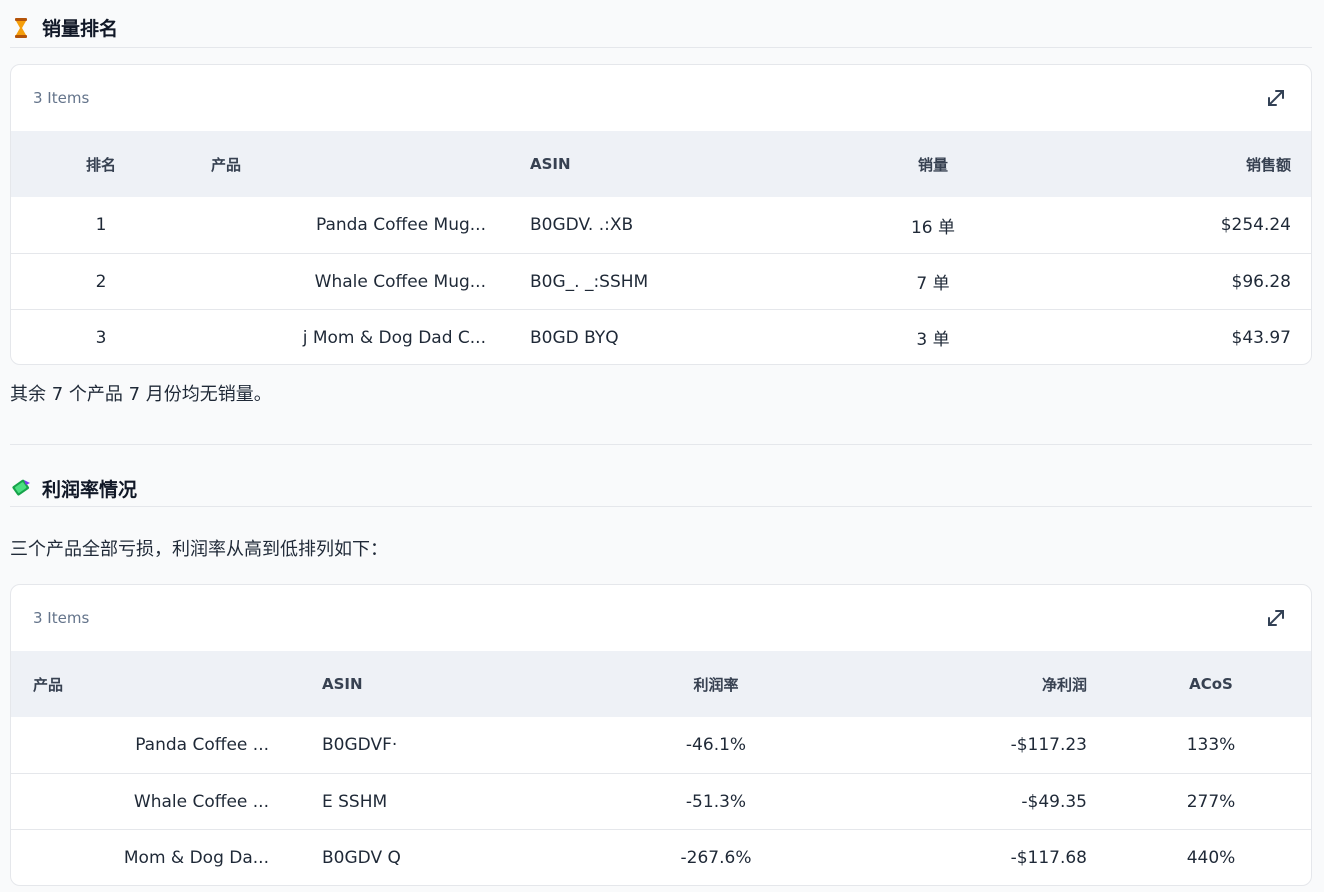 The width and height of the screenshot is (1324, 892). What do you see at coordinates (101, 281) in the screenshot?
I see `rank-cell: 2` at bounding box center [101, 281].